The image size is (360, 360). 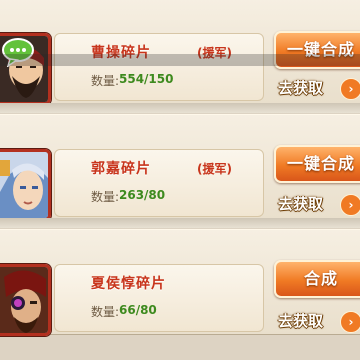 I want to click on fragment-info-caocao: 曹操碎片 (援军) 数量: 554/150, so click(x=159, y=67).